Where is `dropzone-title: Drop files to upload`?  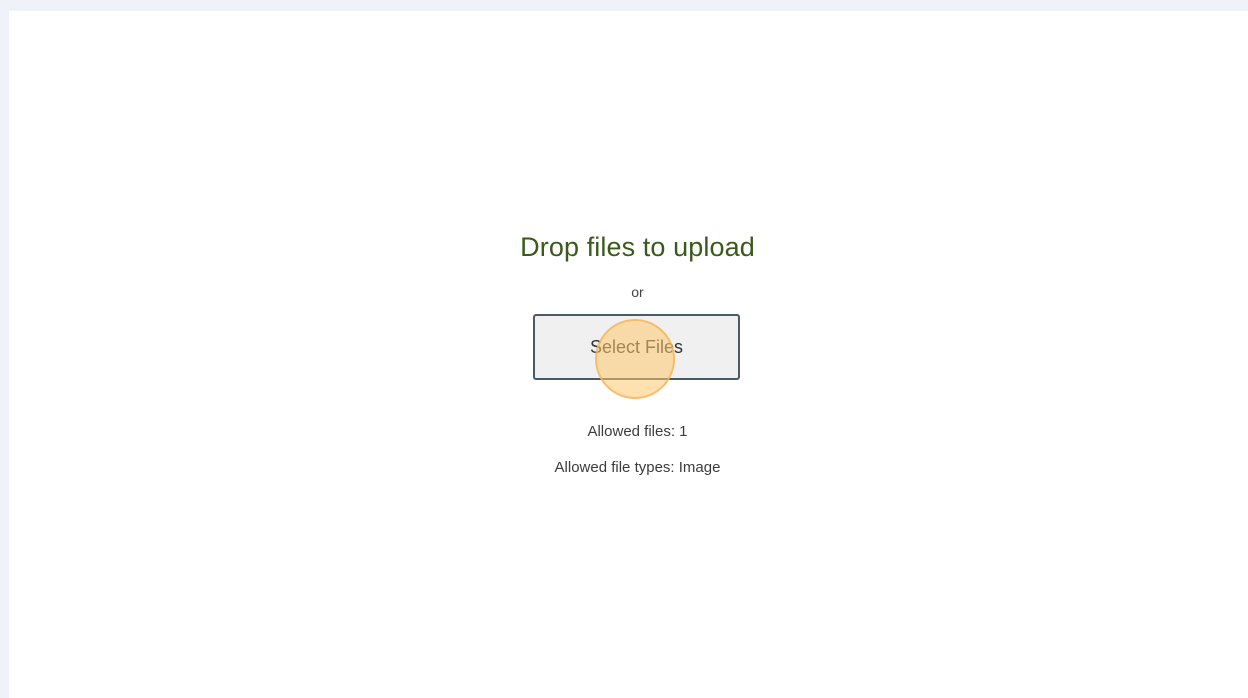
dropzone-title: Drop files to upload is located at coordinates (637, 247).